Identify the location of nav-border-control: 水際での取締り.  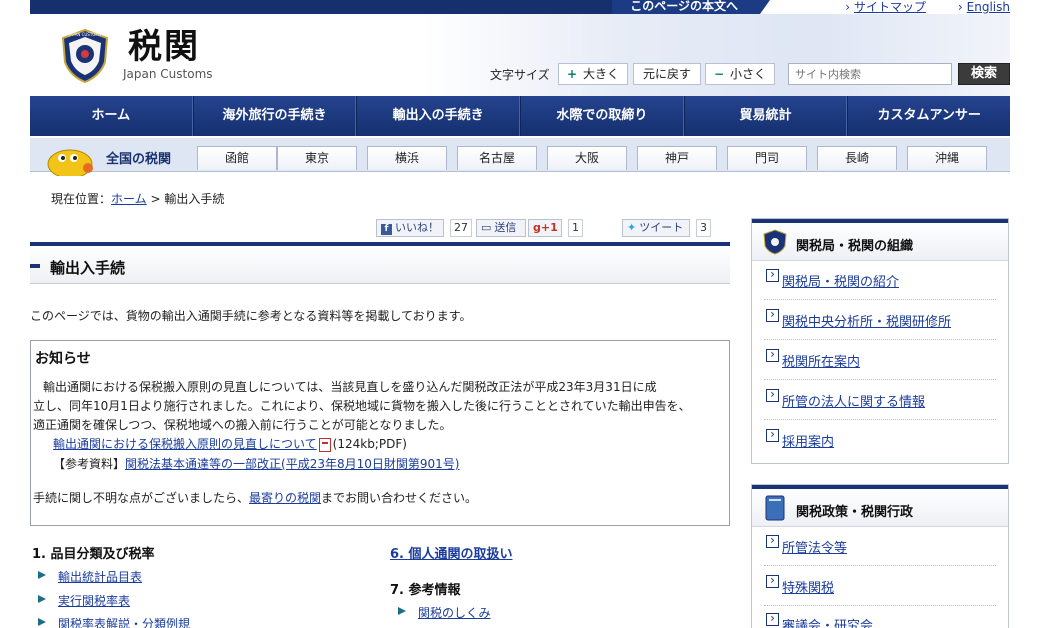
(602, 116).